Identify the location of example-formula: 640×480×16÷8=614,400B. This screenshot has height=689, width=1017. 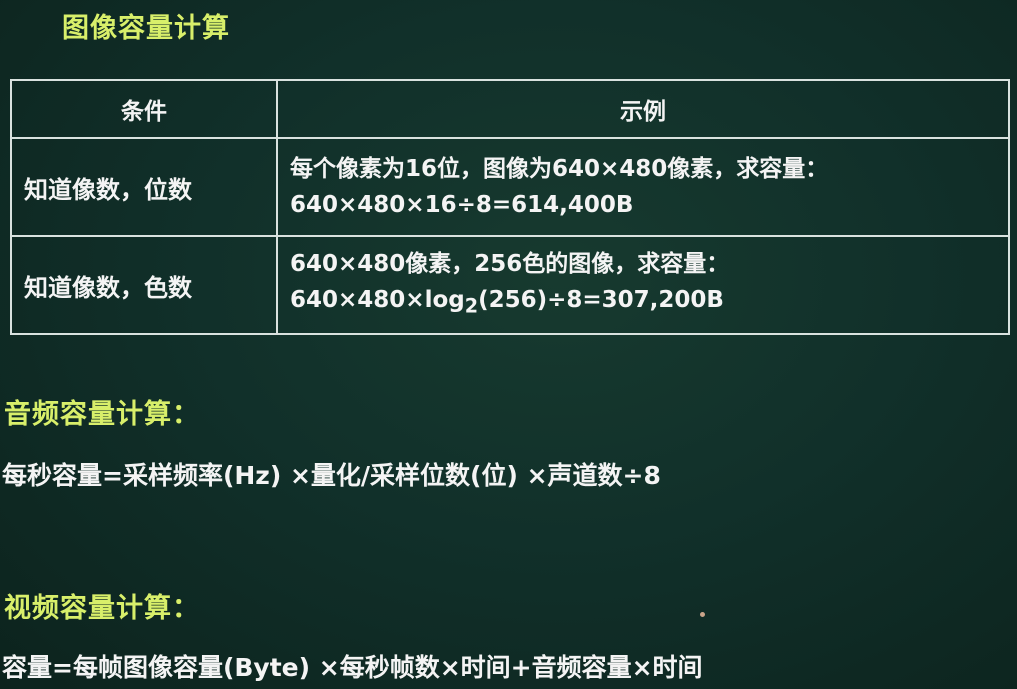
(462, 205).